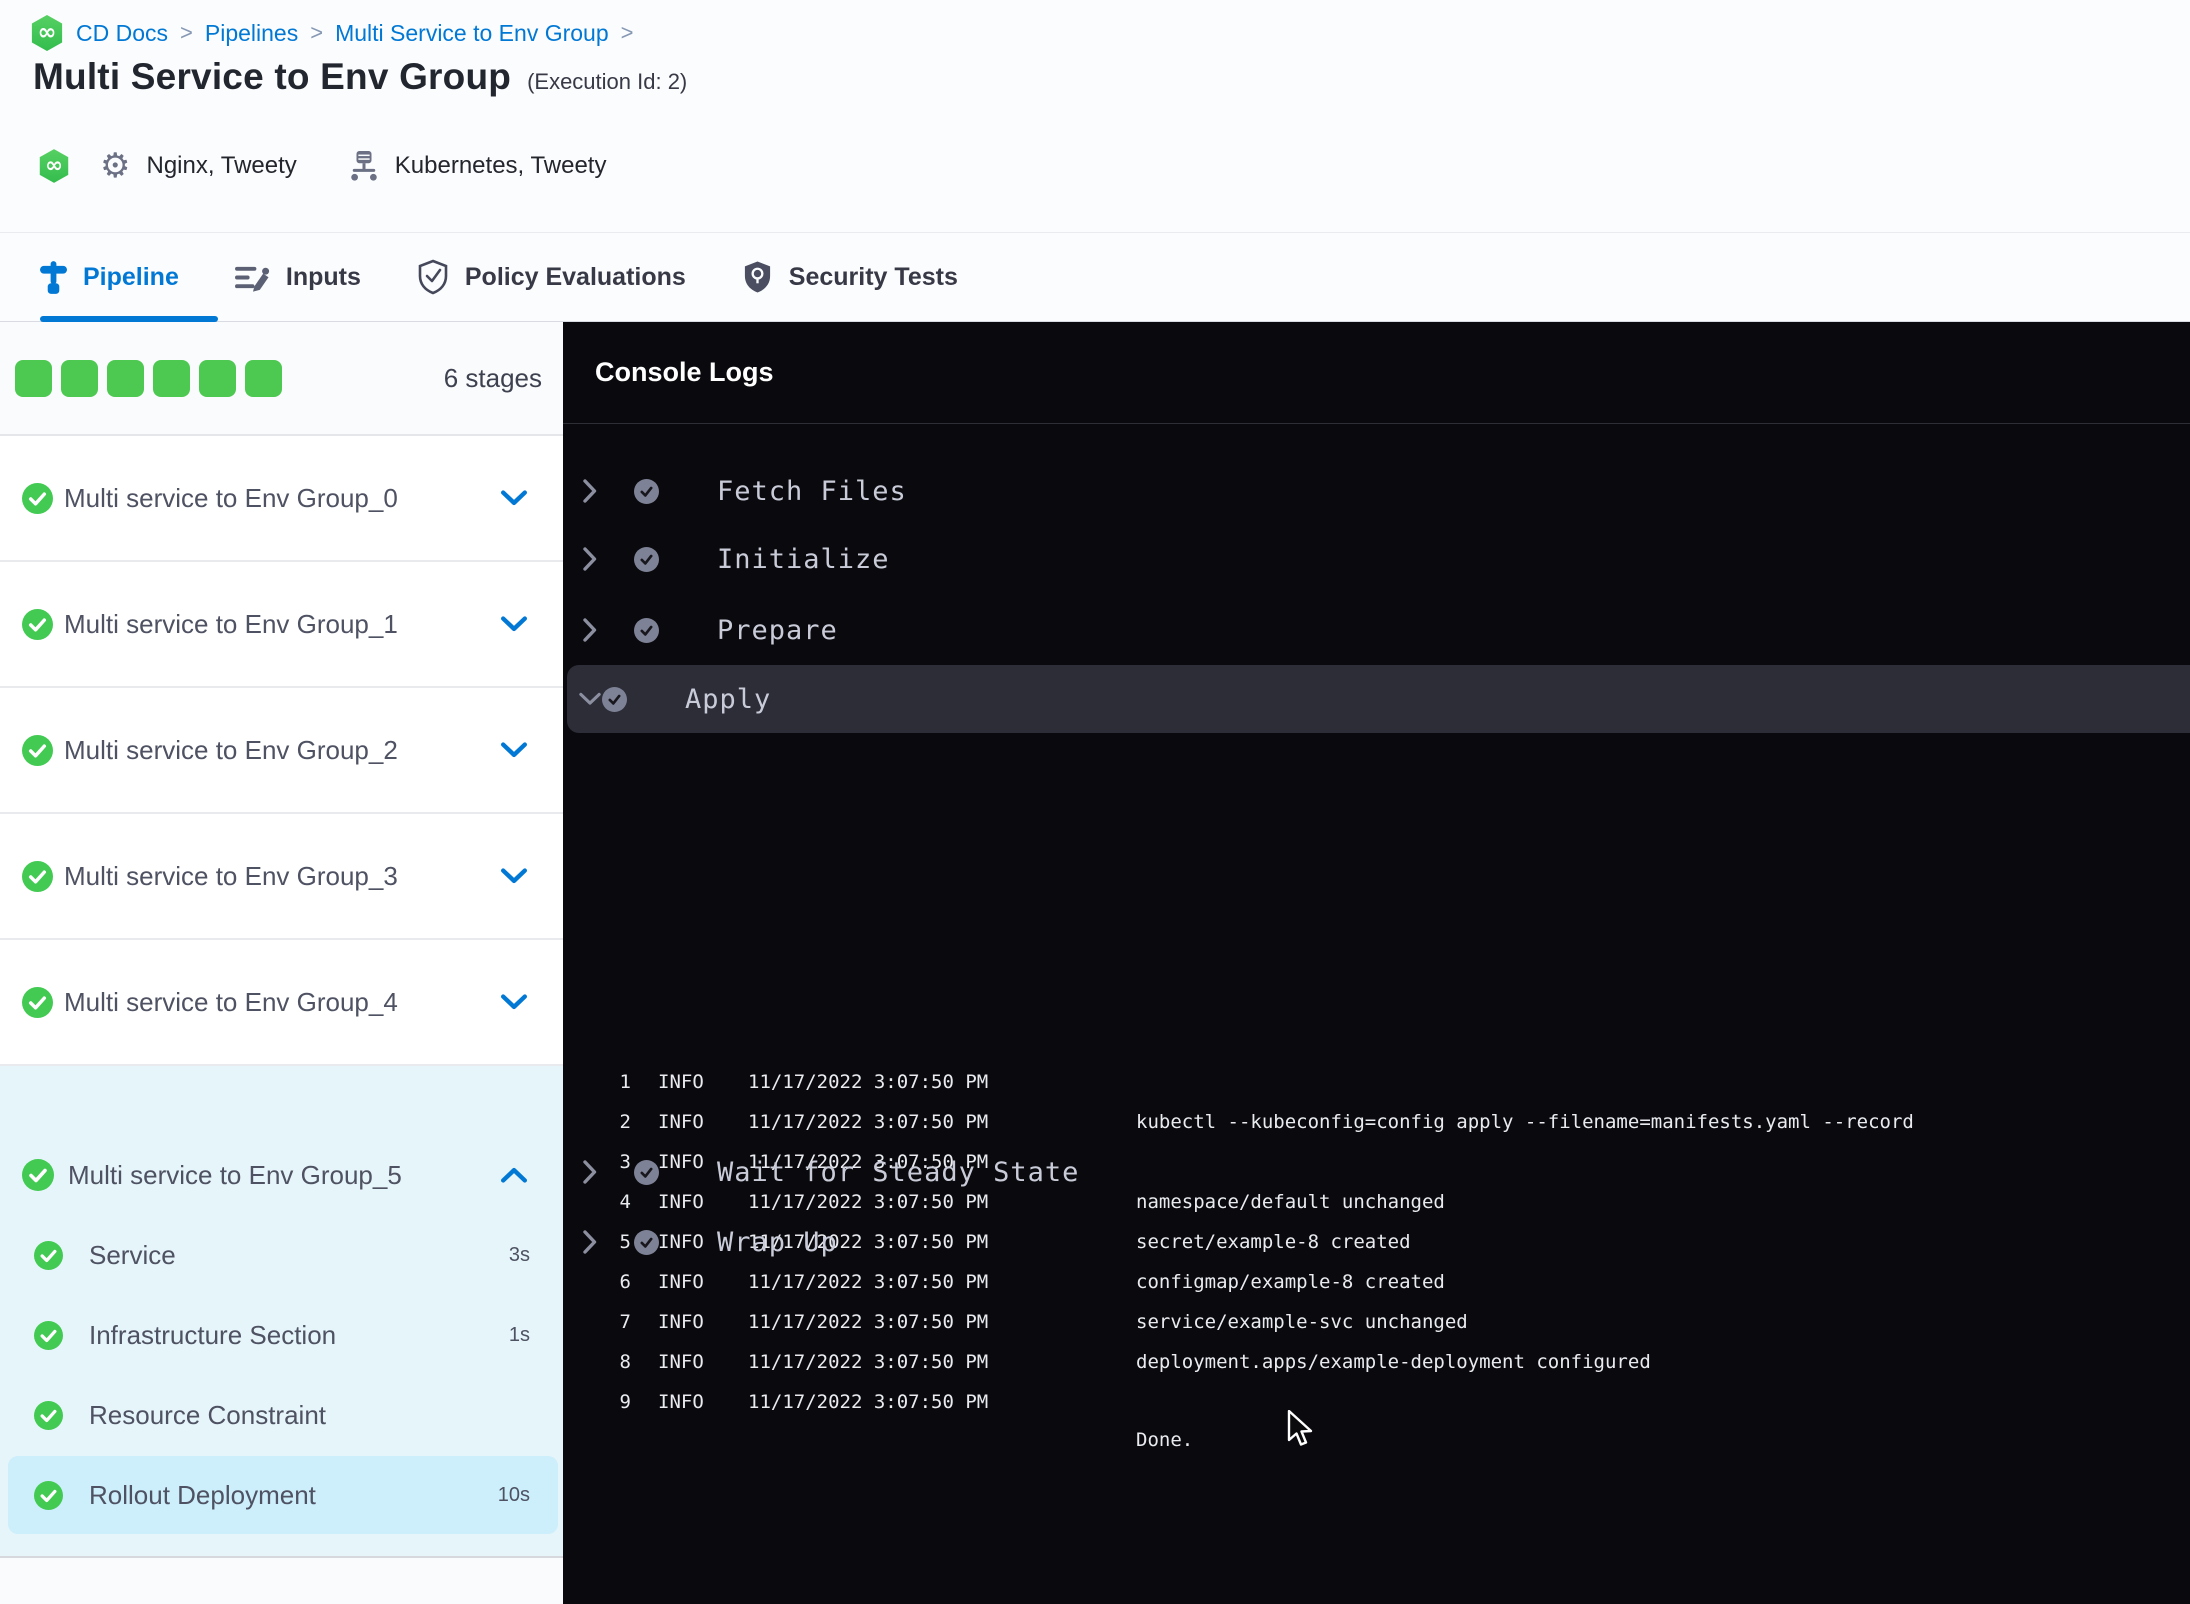  I want to click on stage-row-expanded: Multi service to Env Group_5, so click(274, 1175).